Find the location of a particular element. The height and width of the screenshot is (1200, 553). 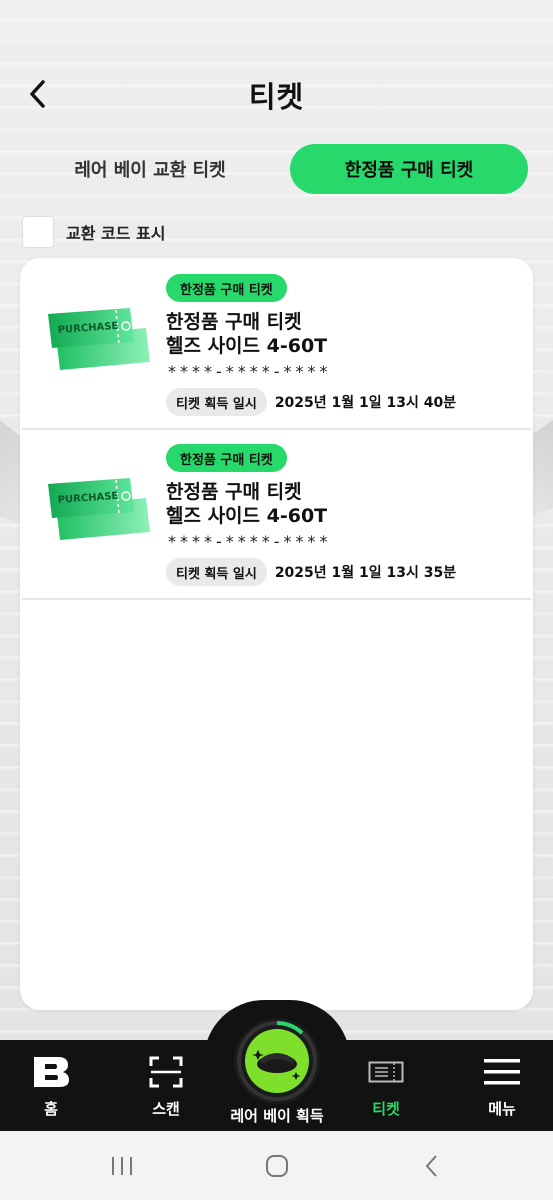

tab-rare-bay-exchange: 레어 베이 교환 티켓 is located at coordinates (150, 169).